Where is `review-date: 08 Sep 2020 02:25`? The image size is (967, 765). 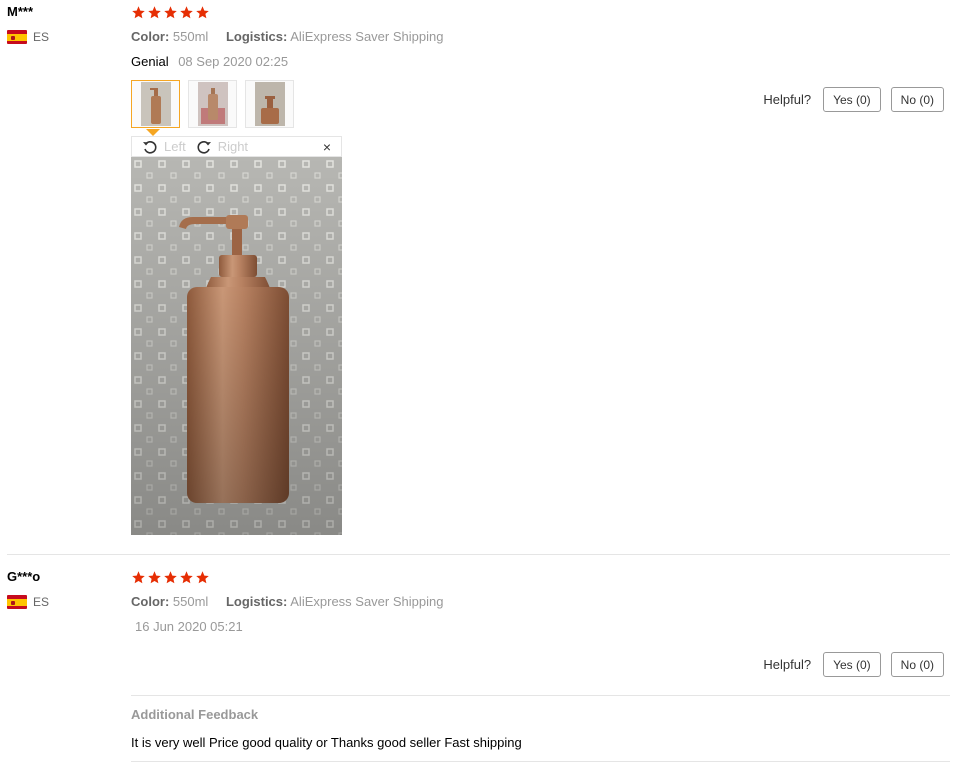
review-date: 08 Sep 2020 02:25 is located at coordinates (233, 61).